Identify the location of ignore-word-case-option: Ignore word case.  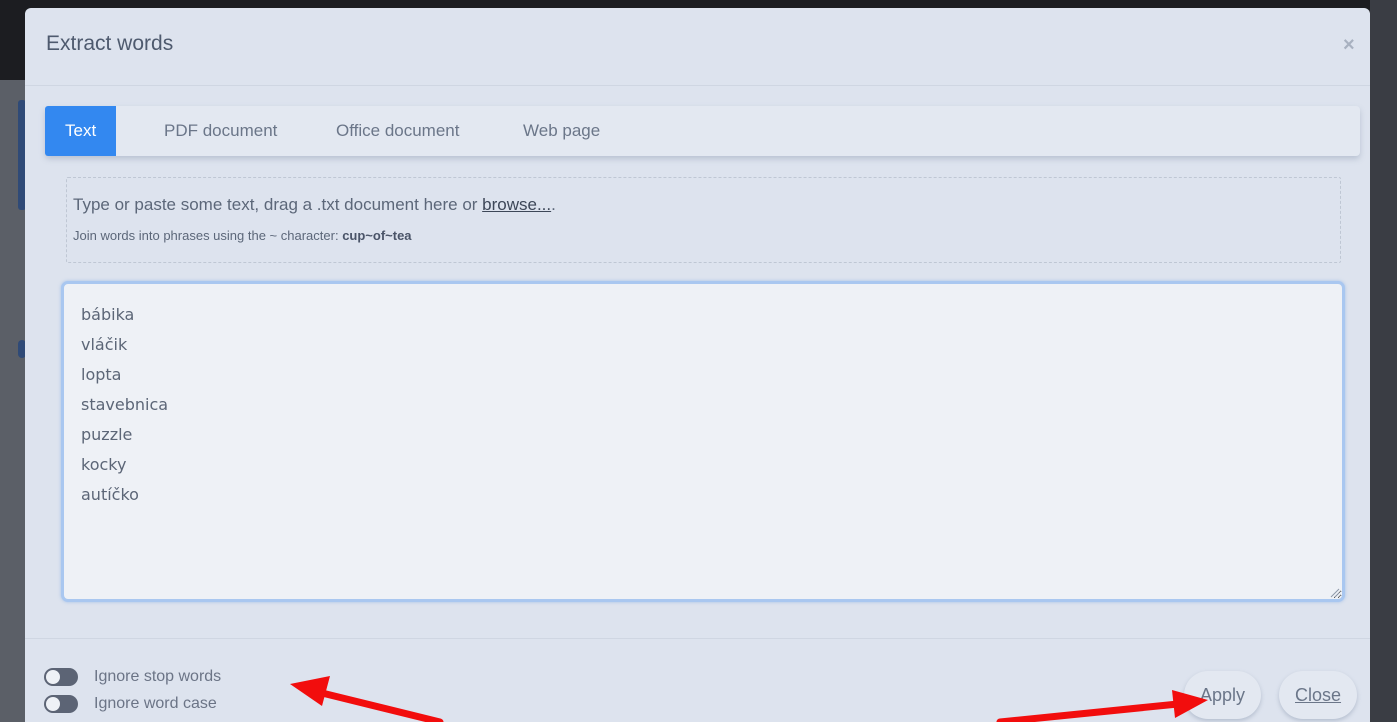
(130, 704).